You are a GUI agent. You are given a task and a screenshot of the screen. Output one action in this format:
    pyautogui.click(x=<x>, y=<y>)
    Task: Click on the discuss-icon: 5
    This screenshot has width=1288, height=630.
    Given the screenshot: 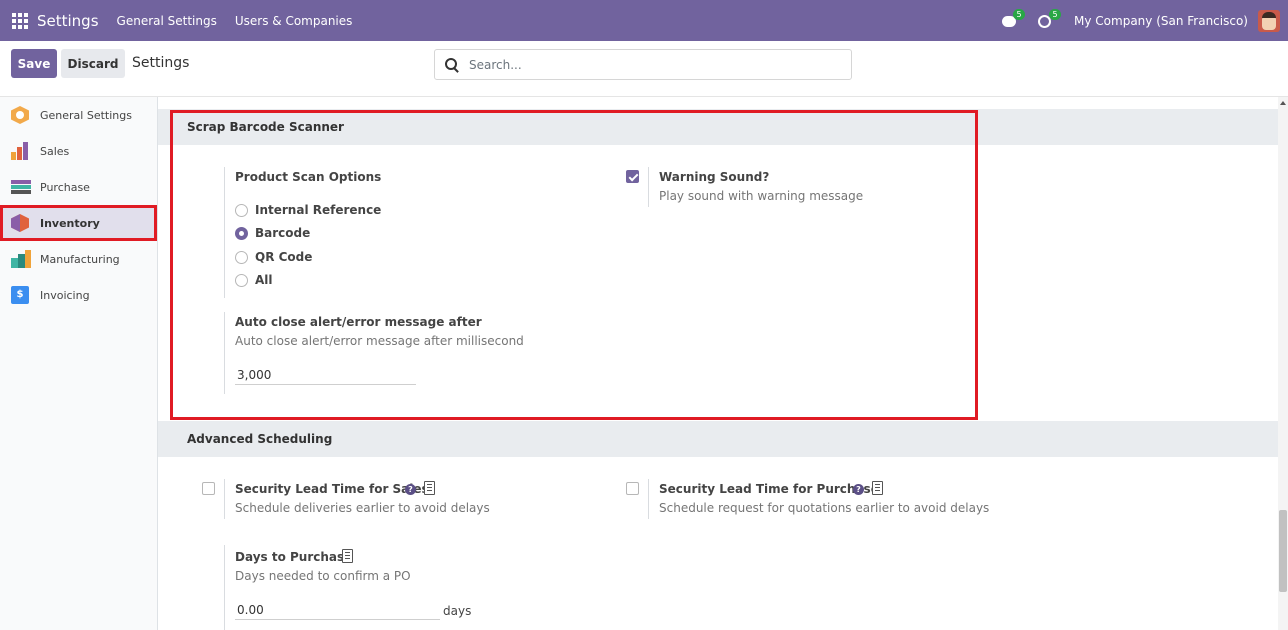 What is the action you would take?
    pyautogui.click(x=1014, y=18)
    